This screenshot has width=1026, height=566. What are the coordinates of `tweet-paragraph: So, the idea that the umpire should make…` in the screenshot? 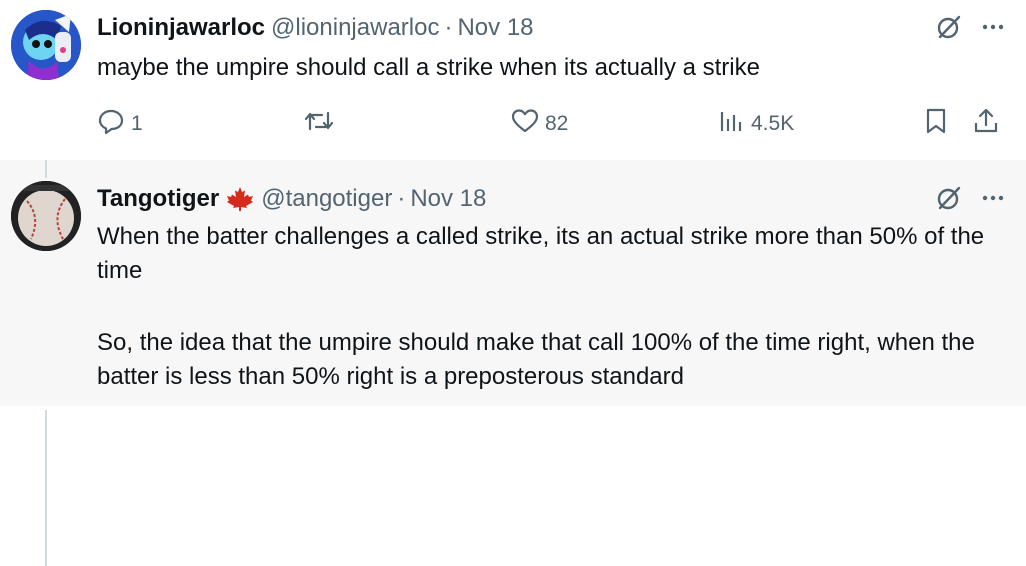 It's located at (536, 359).